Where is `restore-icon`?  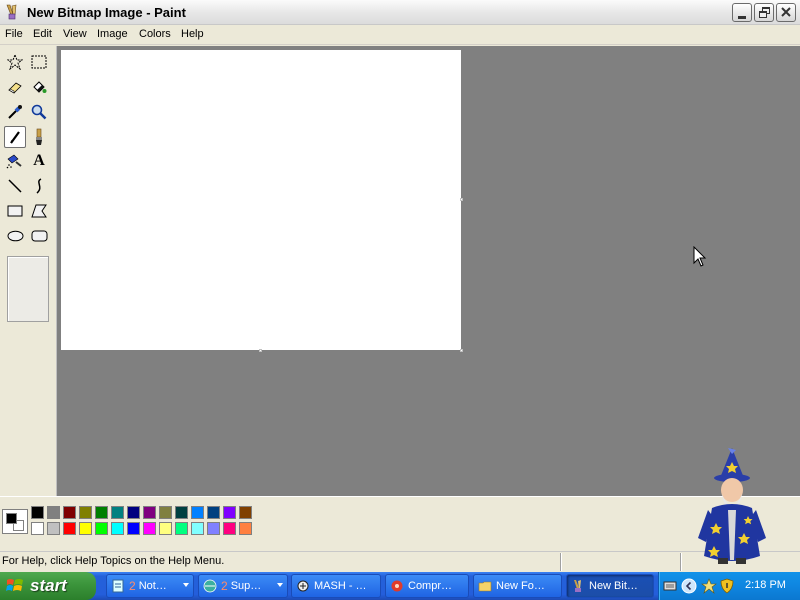
restore-icon is located at coordinates (765, 13).